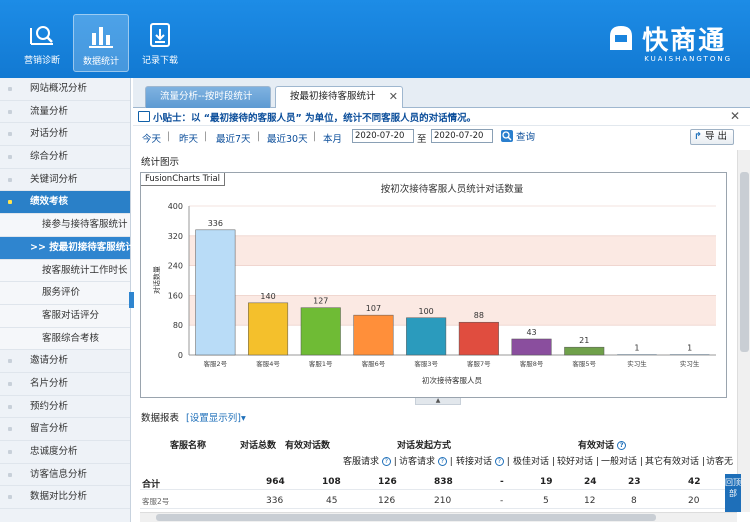 The height and width of the screenshot is (522, 750). Describe the element at coordinates (518, 136) in the screenshot. I see `query-button: 查询` at that location.